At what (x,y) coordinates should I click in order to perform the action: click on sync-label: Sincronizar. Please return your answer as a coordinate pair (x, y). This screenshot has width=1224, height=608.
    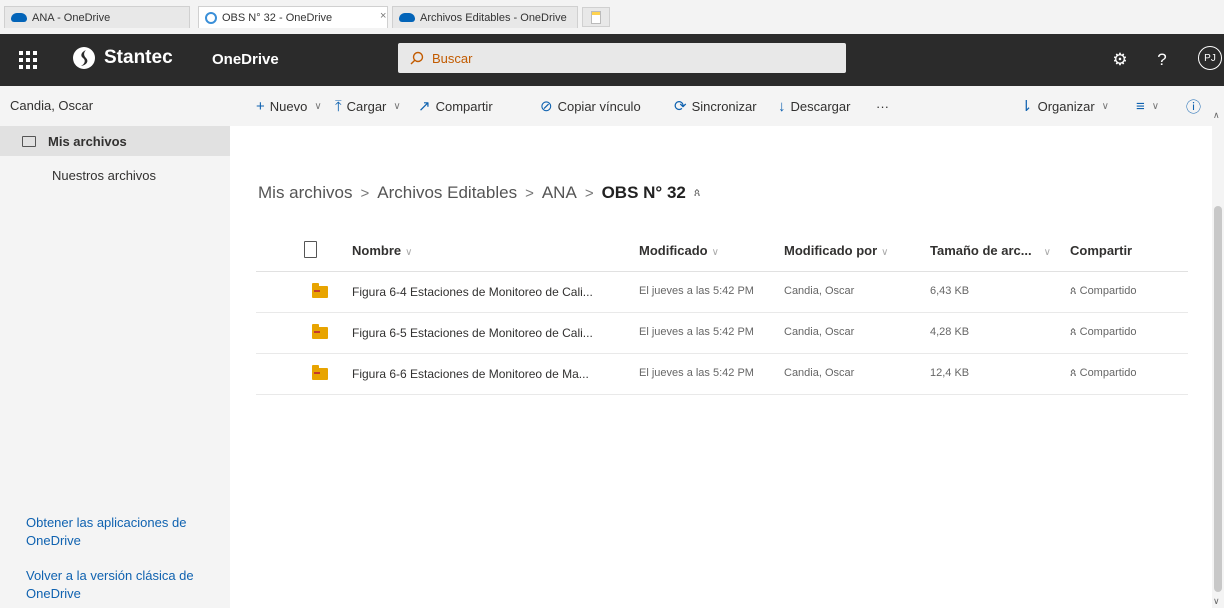
    Looking at the image, I should click on (724, 106).